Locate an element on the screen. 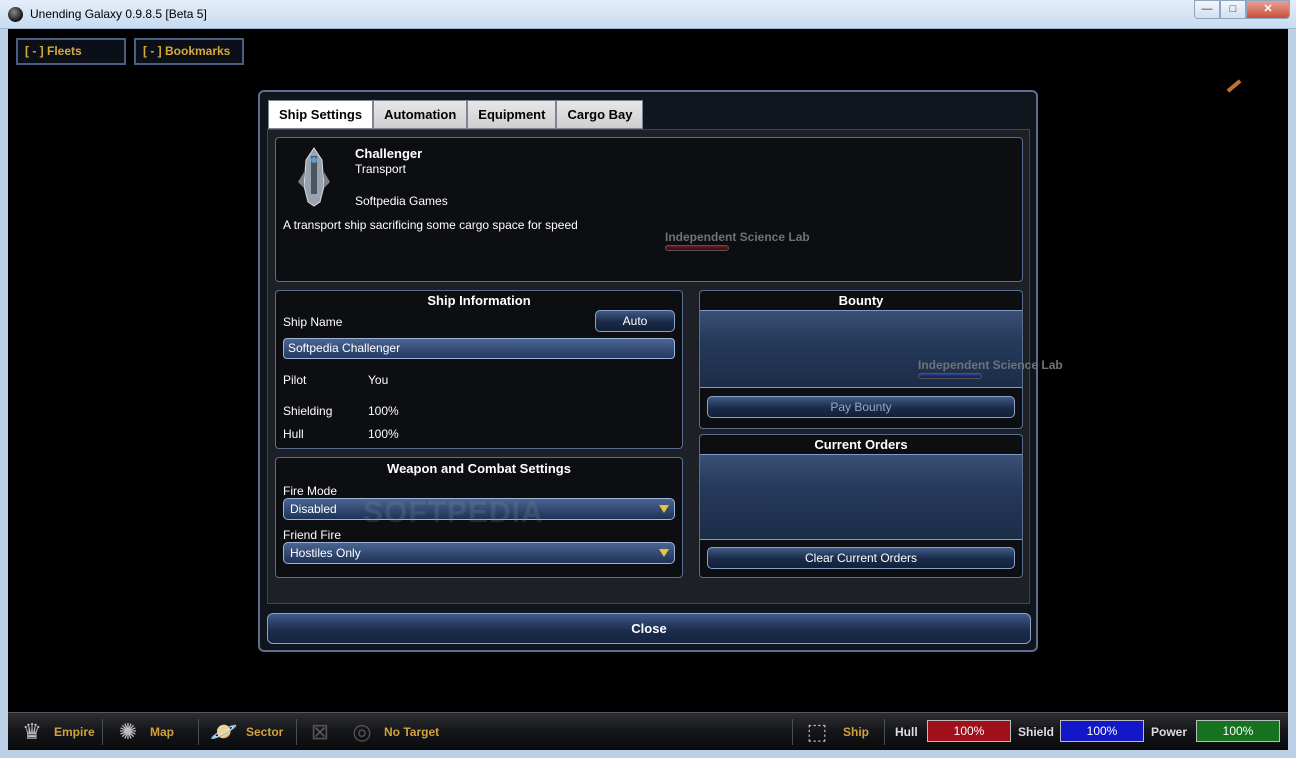 The image size is (1296, 758). window-controls: — □ ✕ is located at coordinates (1242, 9).